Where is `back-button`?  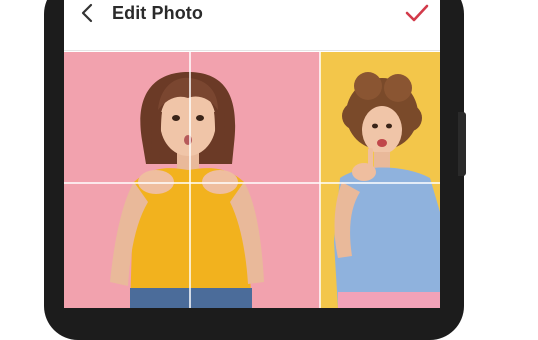
back-button is located at coordinates (87, 13).